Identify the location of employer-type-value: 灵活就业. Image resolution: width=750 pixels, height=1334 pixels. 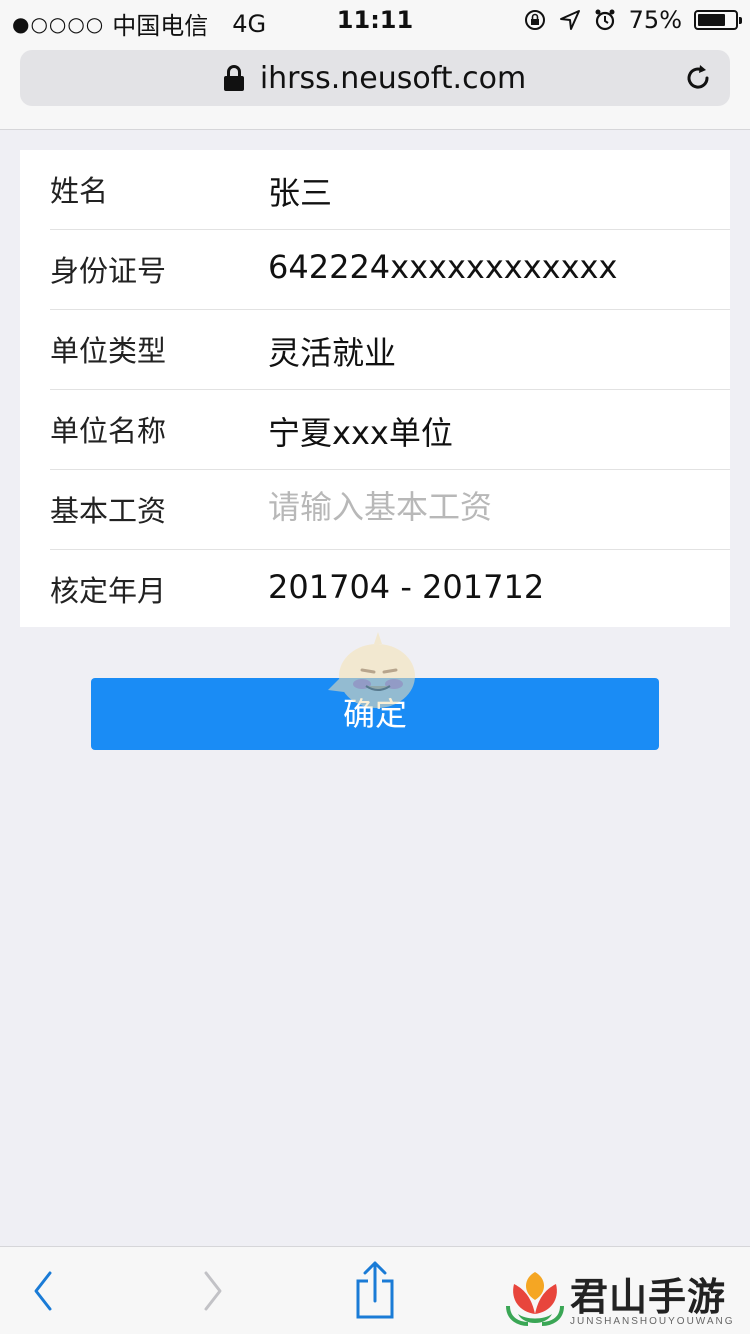
(332, 353).